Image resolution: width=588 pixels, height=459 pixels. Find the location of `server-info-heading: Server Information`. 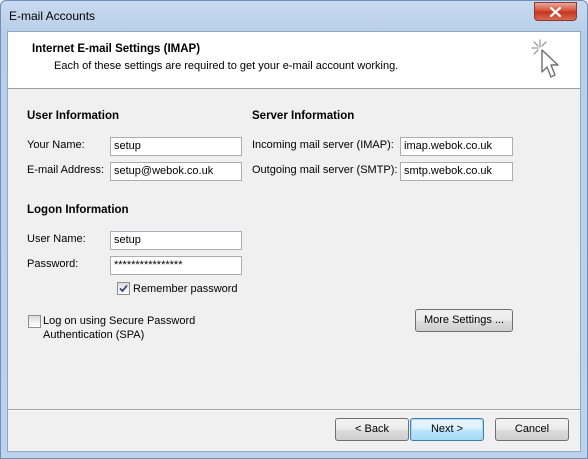

server-info-heading: Server Information is located at coordinates (303, 116).